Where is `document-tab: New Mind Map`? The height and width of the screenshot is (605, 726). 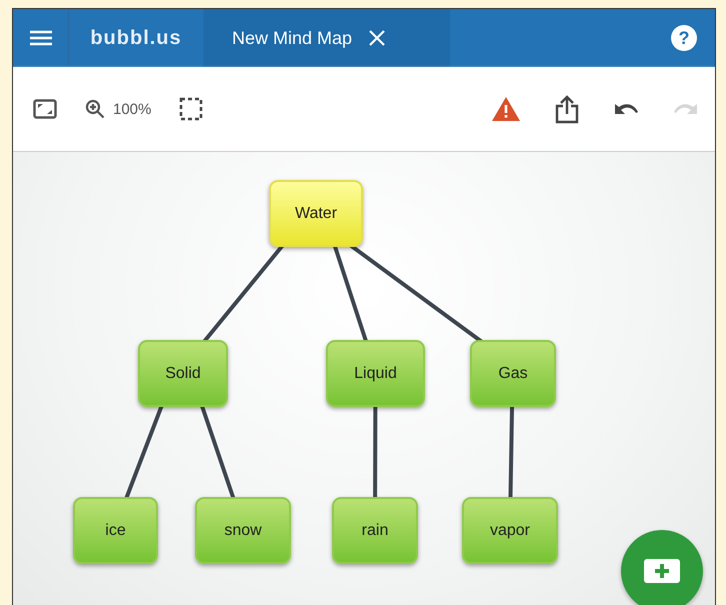 document-tab: New Mind Map is located at coordinates (327, 38).